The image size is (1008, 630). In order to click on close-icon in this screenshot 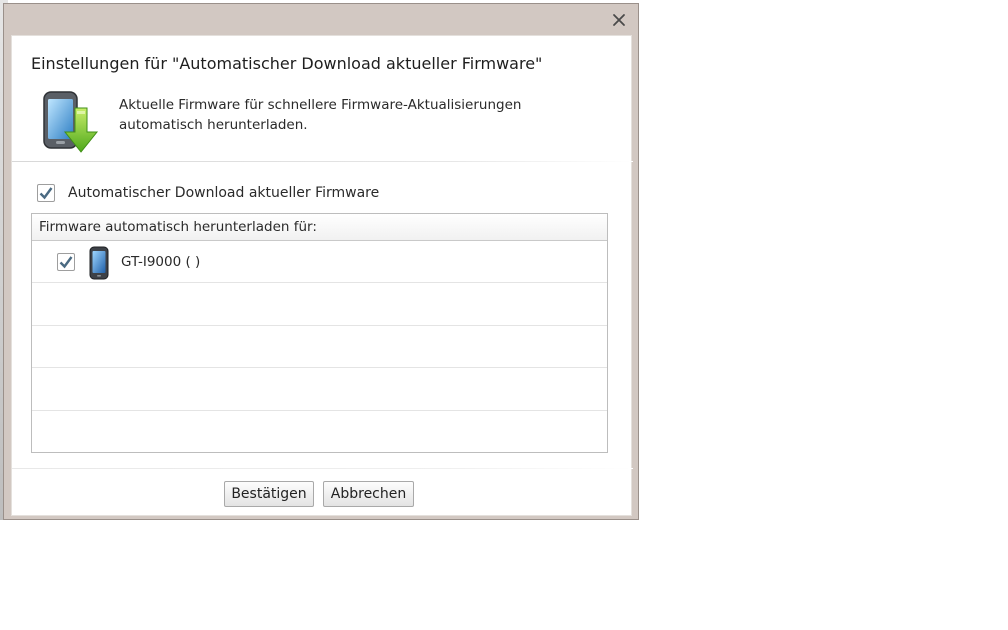, I will do `click(619, 20)`.